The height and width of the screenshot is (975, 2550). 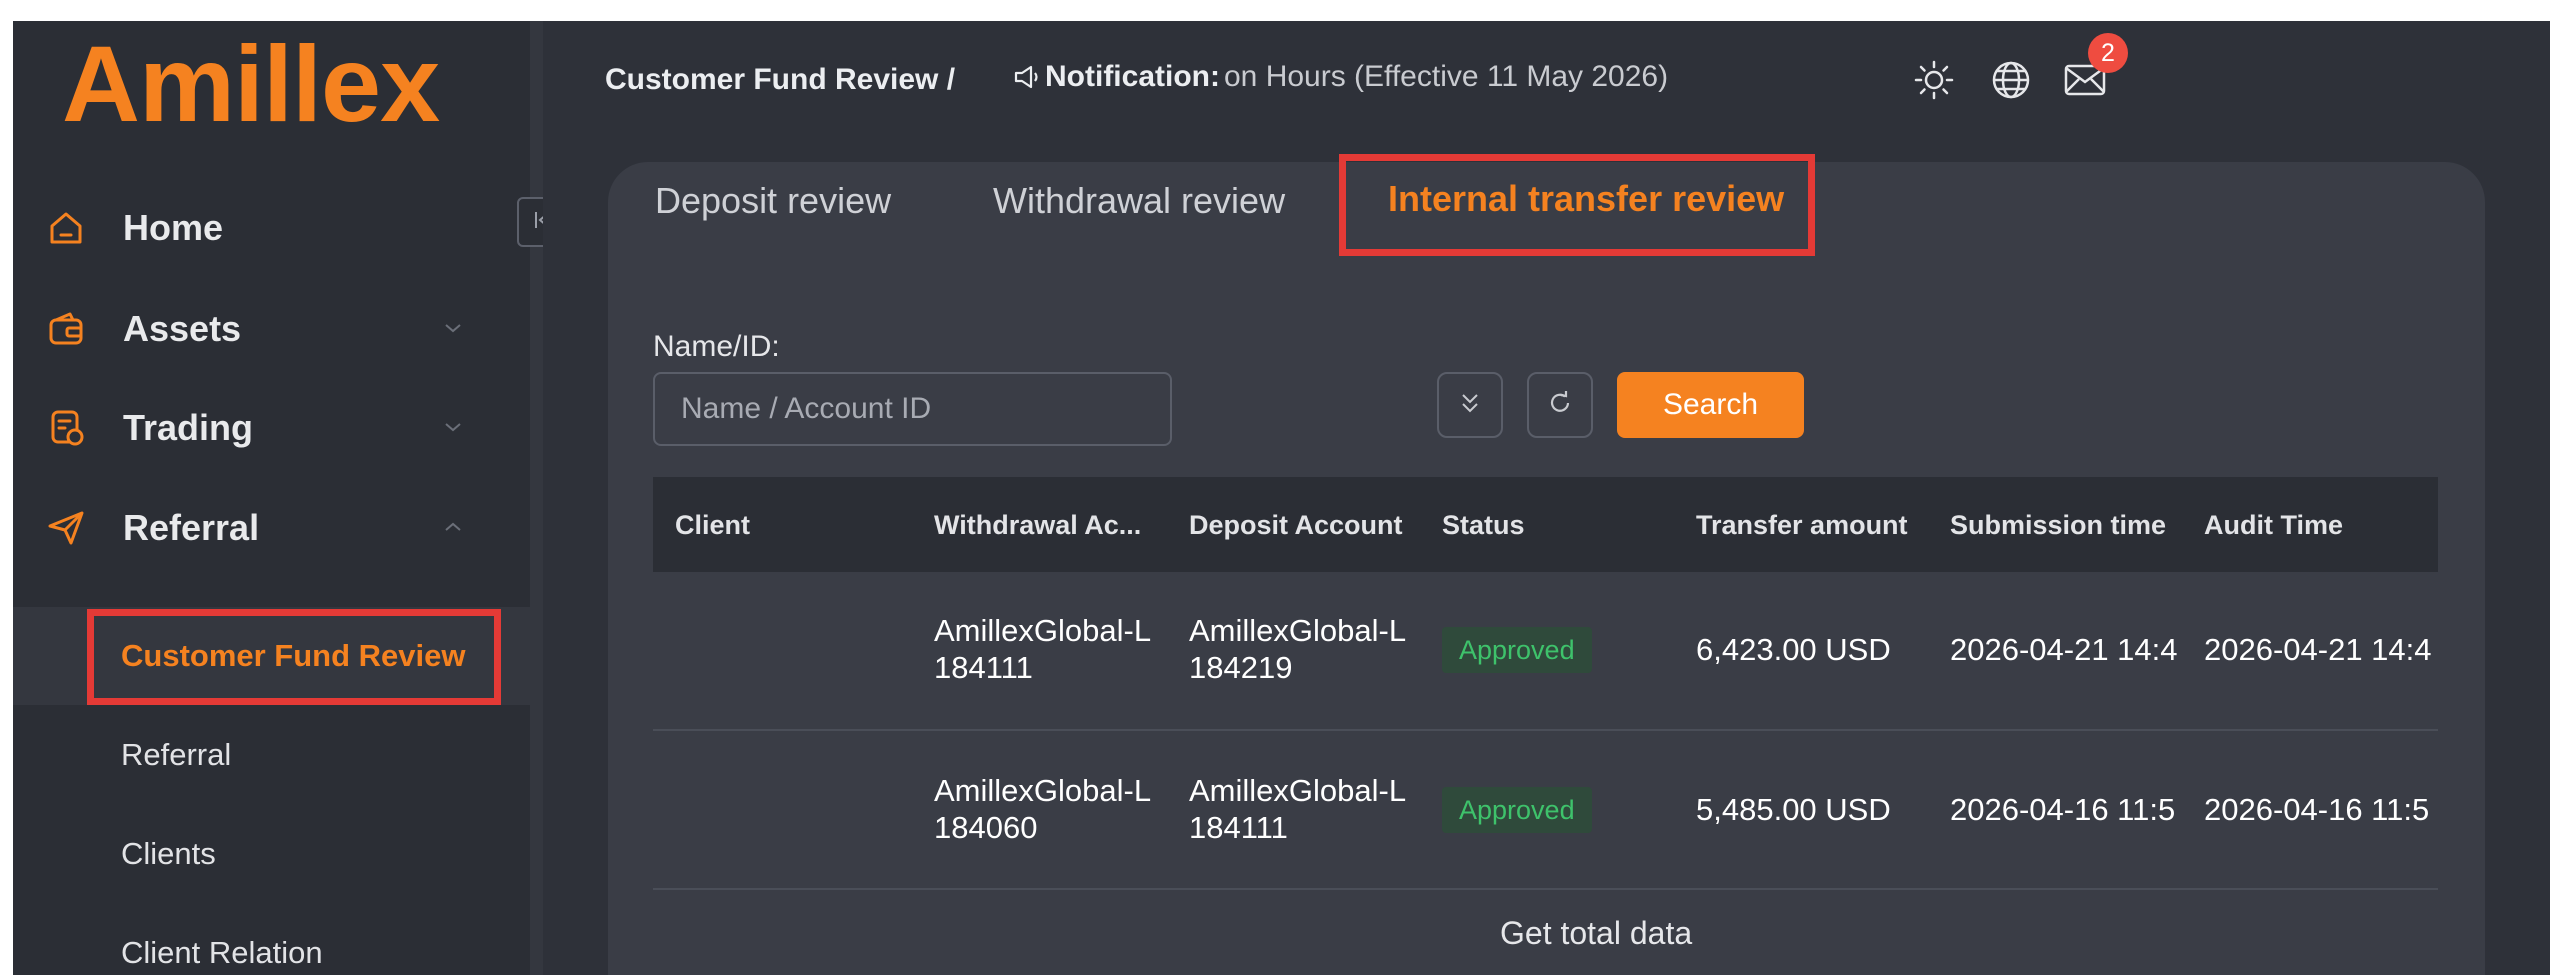 What do you see at coordinates (168, 853) in the screenshot?
I see `sidebar-subitem-label: Clients` at bounding box center [168, 853].